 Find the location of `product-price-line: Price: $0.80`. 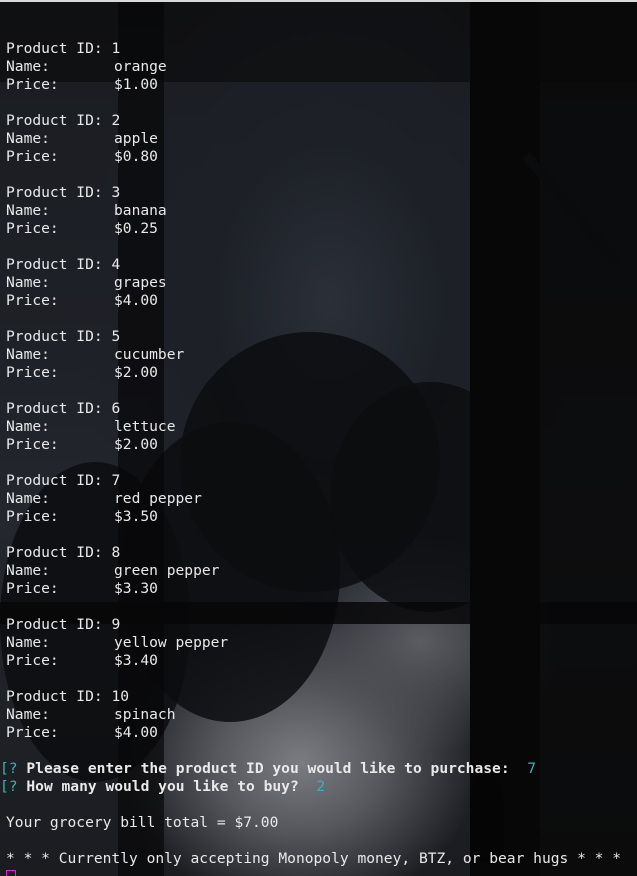

product-price-line: Price: $0.80 is located at coordinates (313, 157).